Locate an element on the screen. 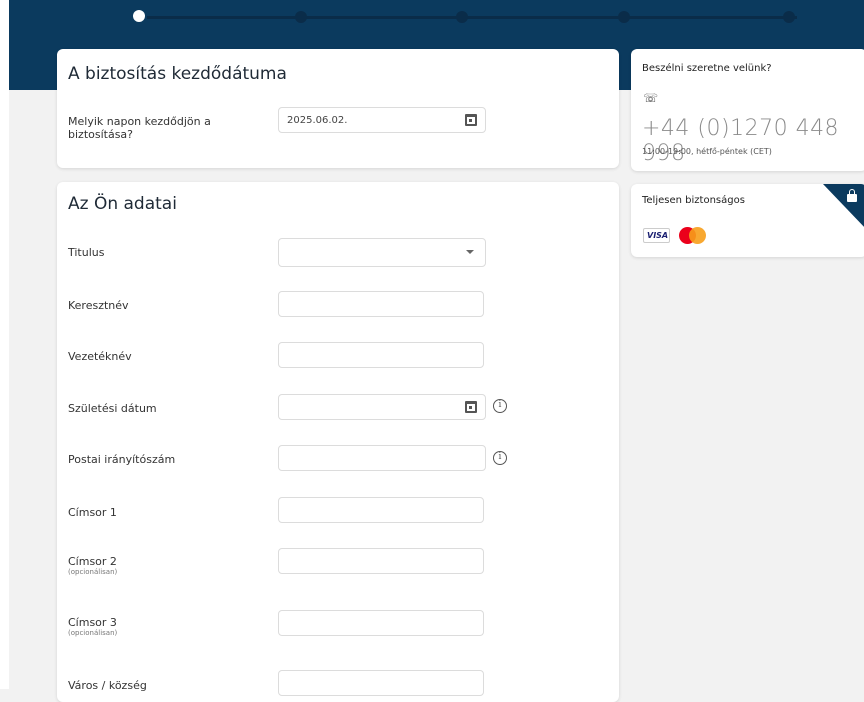 This screenshot has width=864, height=702. address3-label: Címsor 3 (opcionálisan) is located at coordinates (92, 627).